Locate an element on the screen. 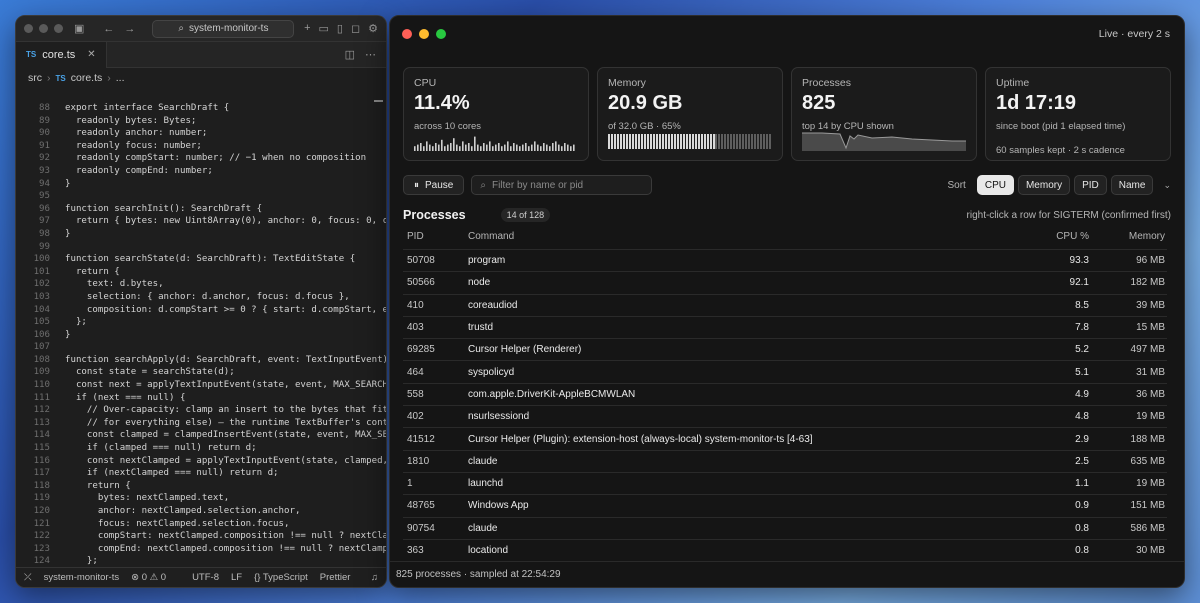 This screenshot has width=1200, height=603. forward-arrow-icon: → is located at coordinates (129, 29).